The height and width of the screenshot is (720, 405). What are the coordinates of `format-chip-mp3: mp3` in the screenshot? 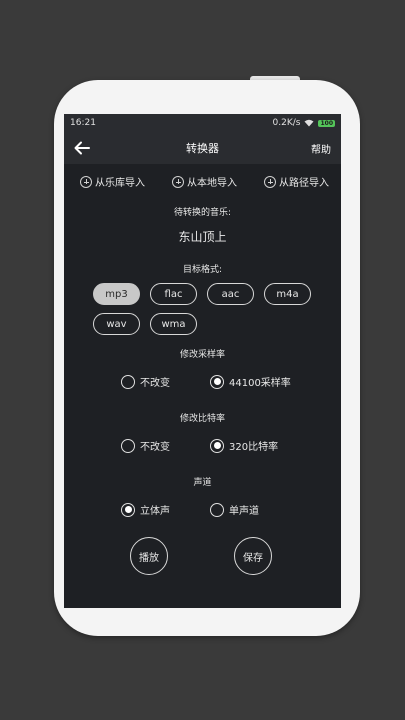 It's located at (116, 294).